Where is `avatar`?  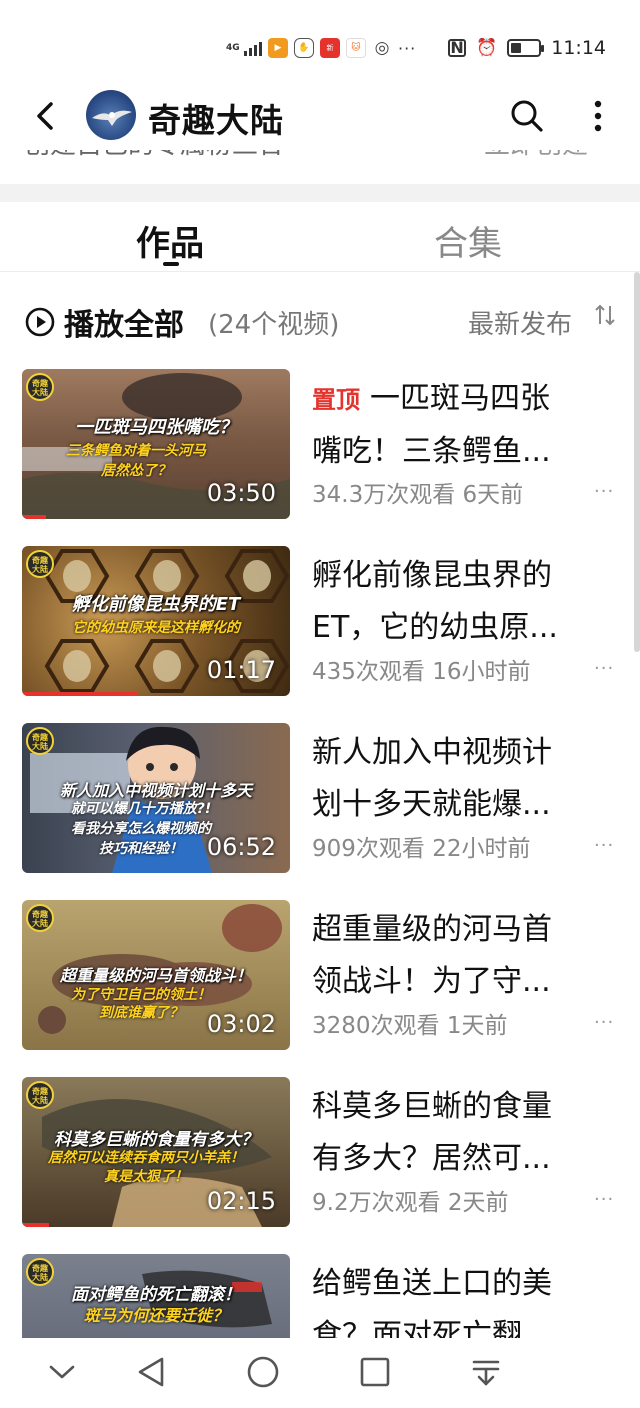 avatar is located at coordinates (111, 115).